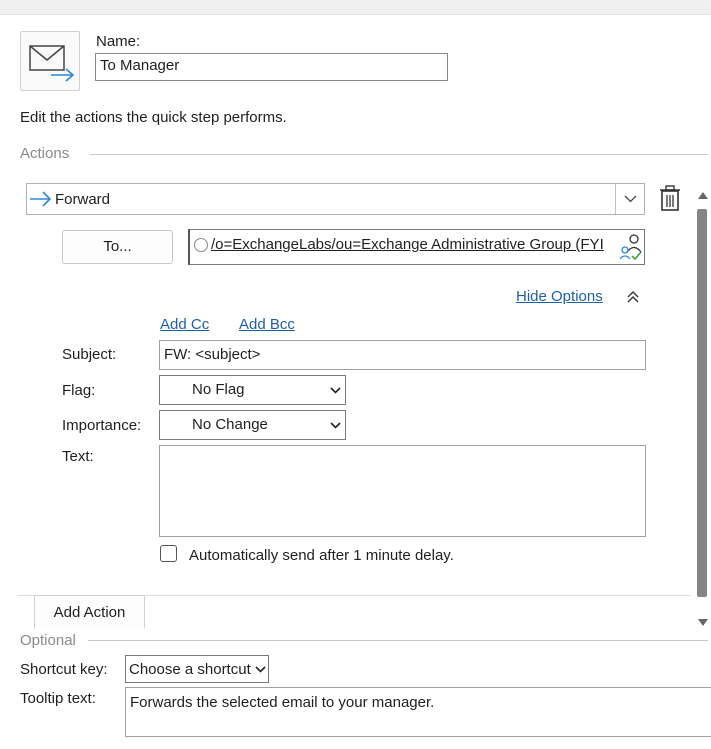 The width and height of the screenshot is (711, 749). I want to click on shortcut-key-value: Choose a shortcut, so click(190, 669).